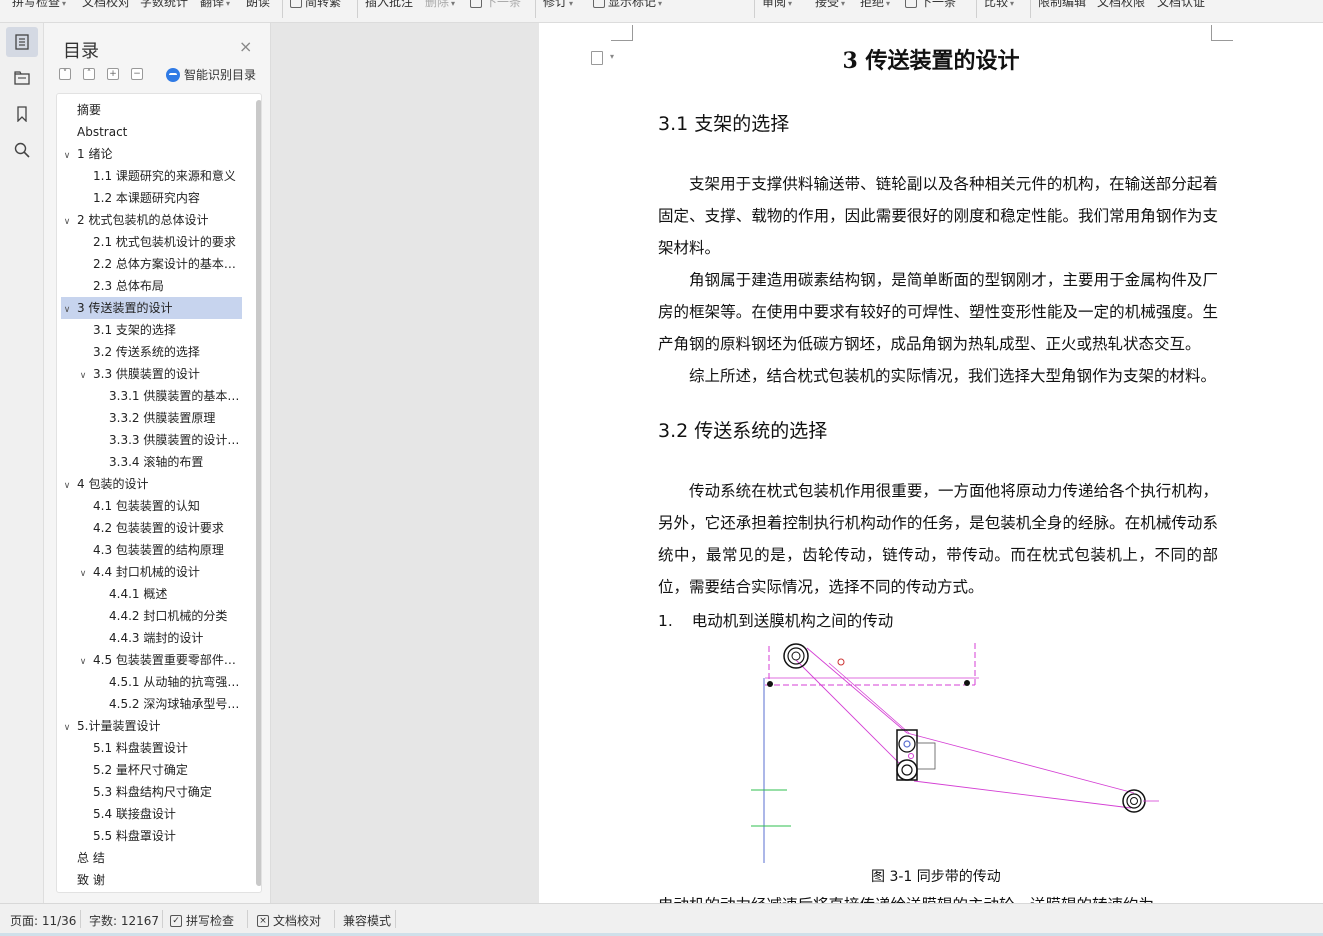  Describe the element at coordinates (151, 726) in the screenshot. I see `outline-item: ∨ 5.计量装置设计` at that location.